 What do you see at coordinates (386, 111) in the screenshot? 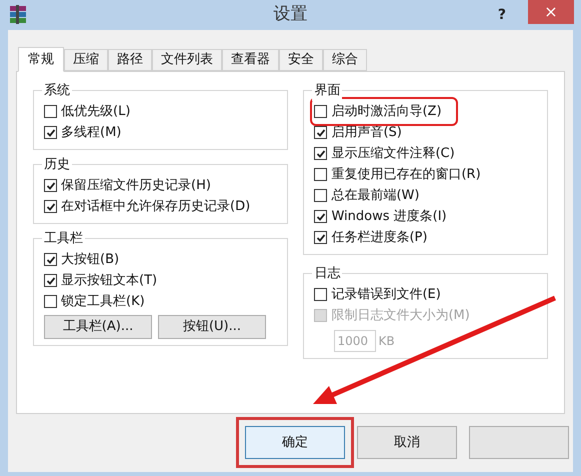
I see `checkbox-label: 启动时激活向导(Z)` at bounding box center [386, 111].